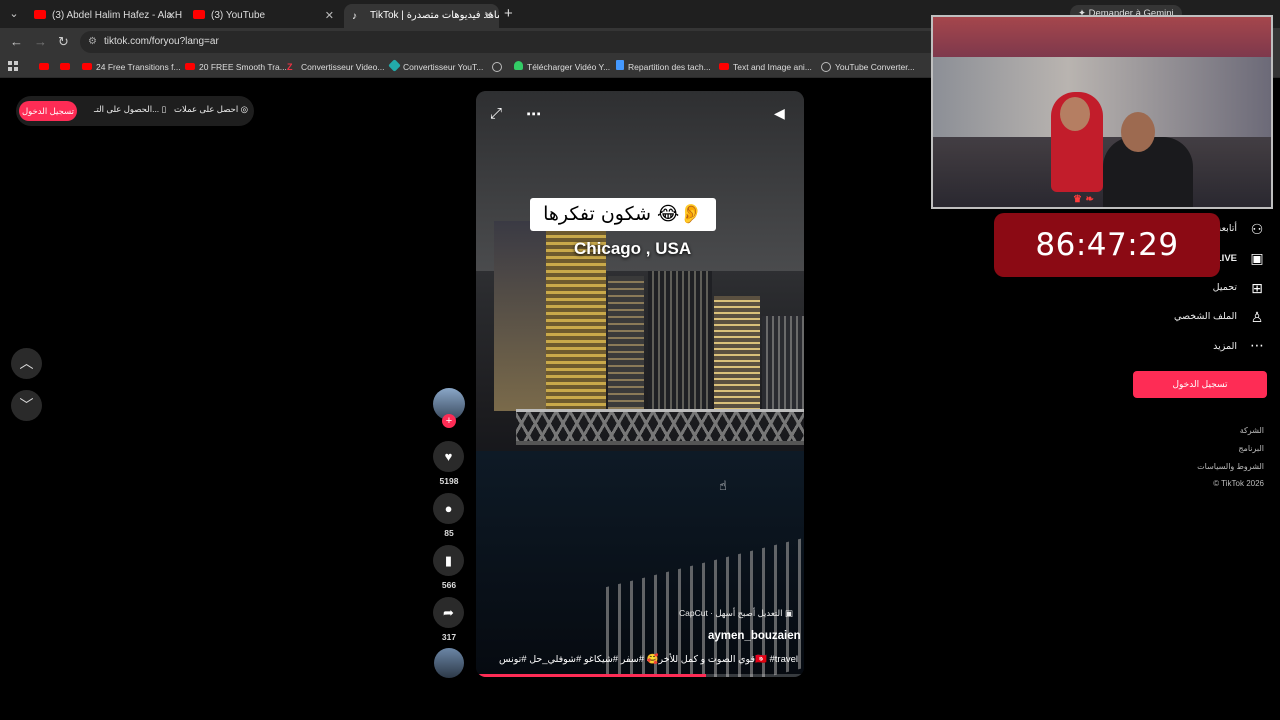 The height and width of the screenshot is (720, 1280). Describe the element at coordinates (449, 421) in the screenshot. I see `follow-plus-icon: +` at that location.